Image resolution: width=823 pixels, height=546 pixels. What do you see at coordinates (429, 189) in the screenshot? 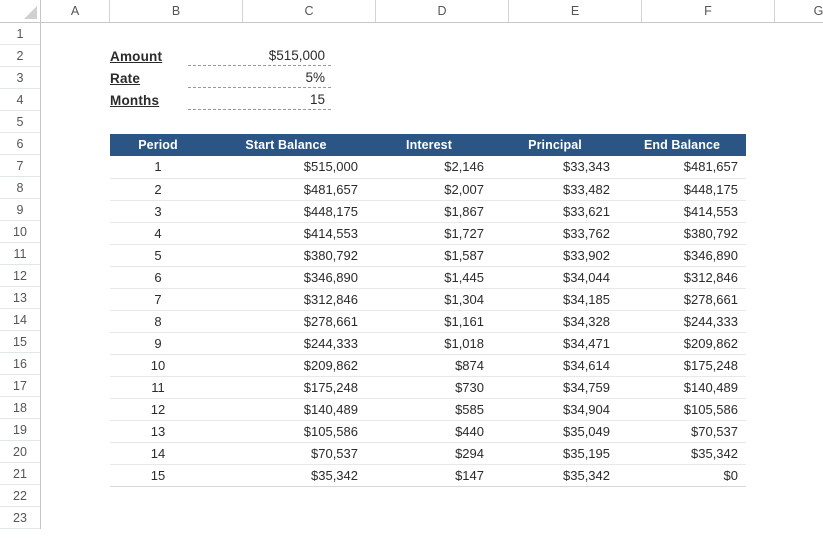
I see `cell-interest: $2,007` at bounding box center [429, 189].